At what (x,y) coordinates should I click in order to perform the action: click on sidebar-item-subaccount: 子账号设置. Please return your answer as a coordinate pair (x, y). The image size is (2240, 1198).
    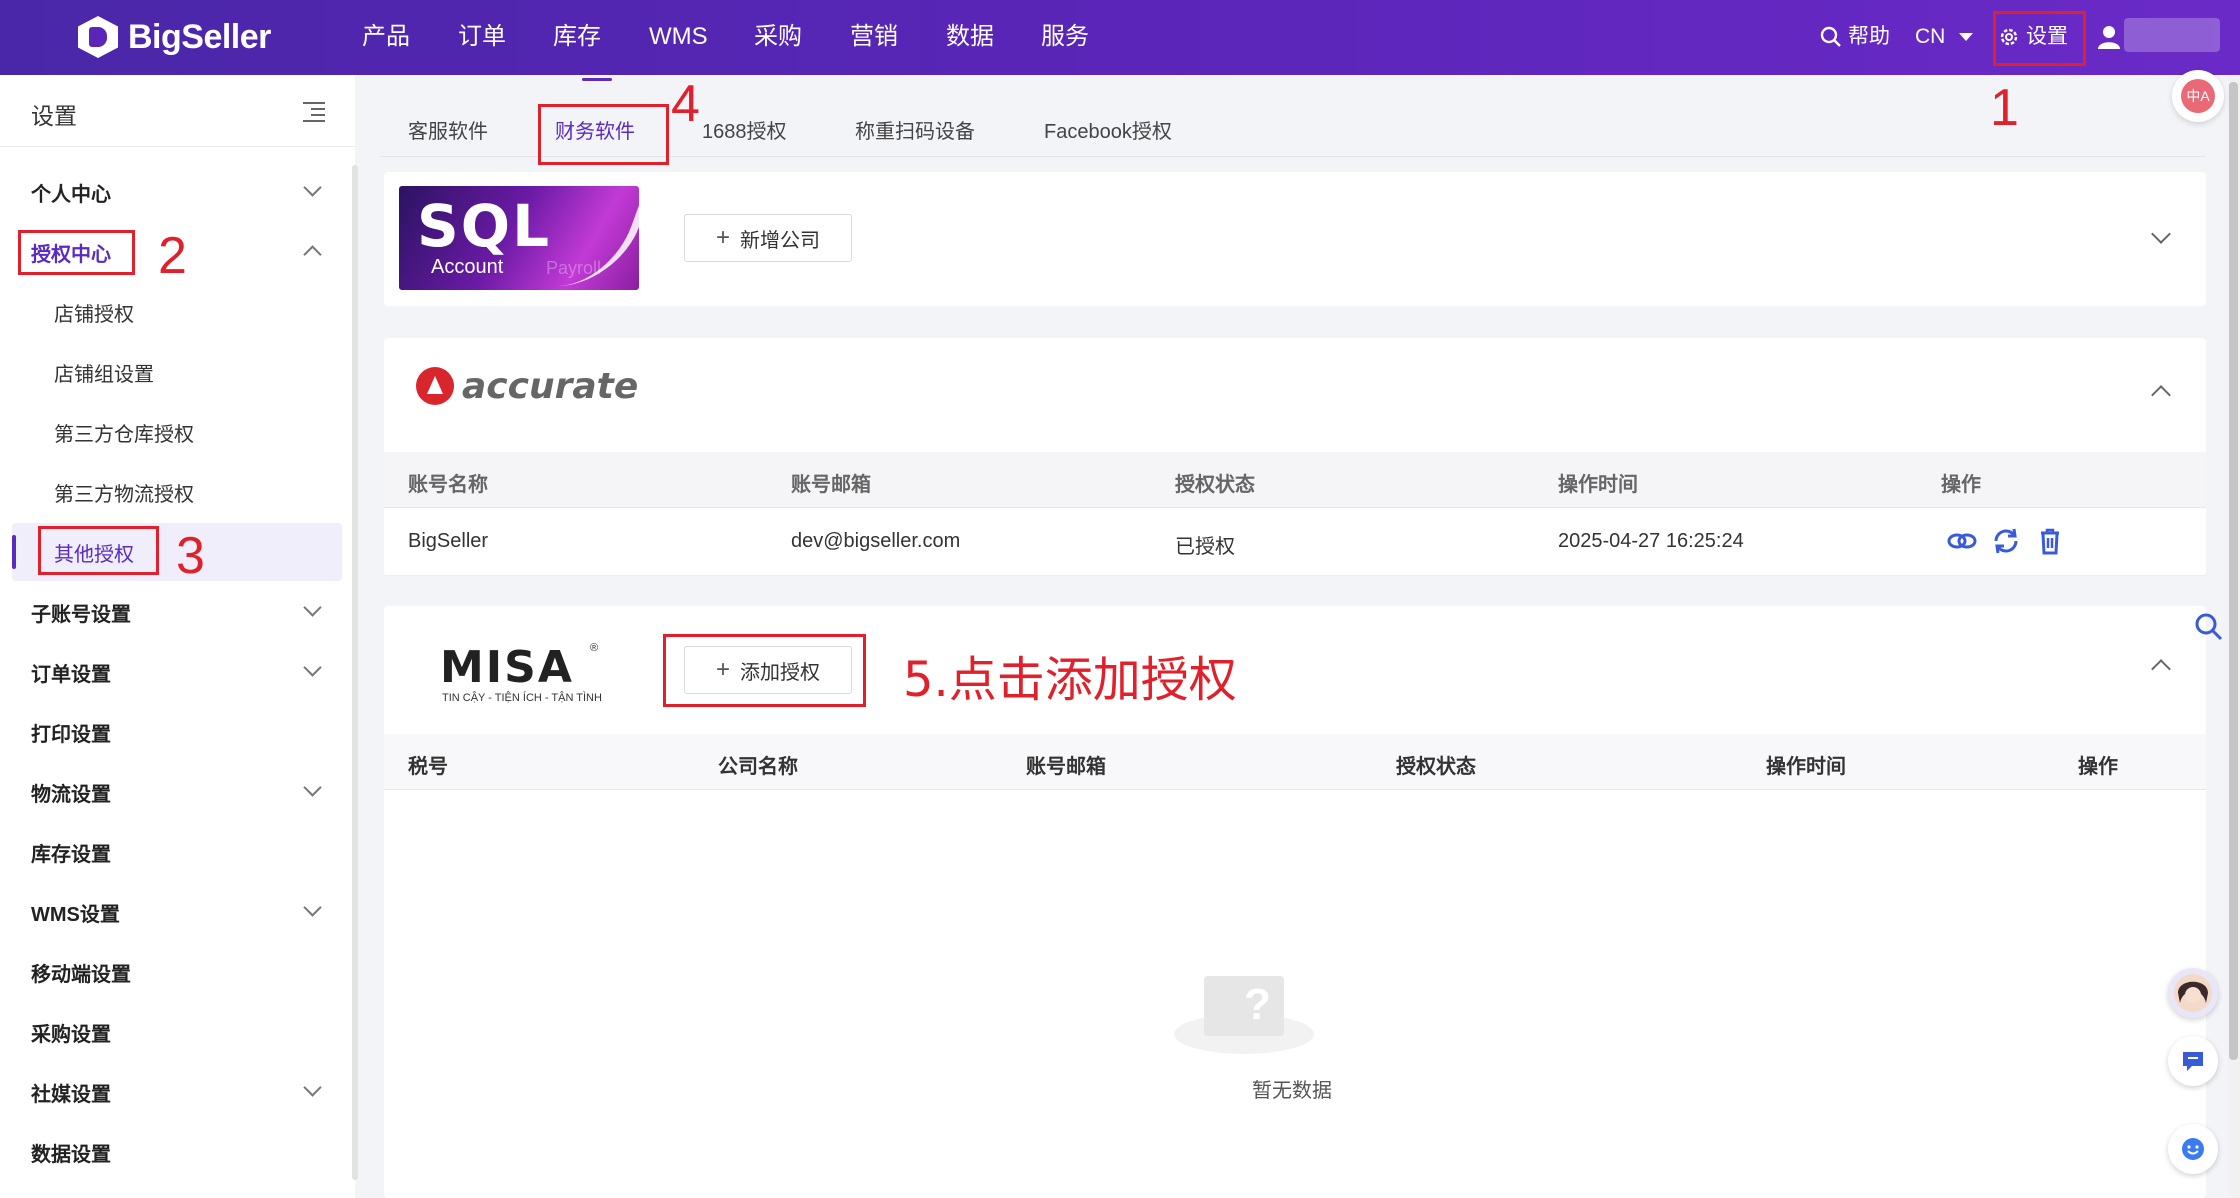
    Looking at the image, I should click on (171, 612).